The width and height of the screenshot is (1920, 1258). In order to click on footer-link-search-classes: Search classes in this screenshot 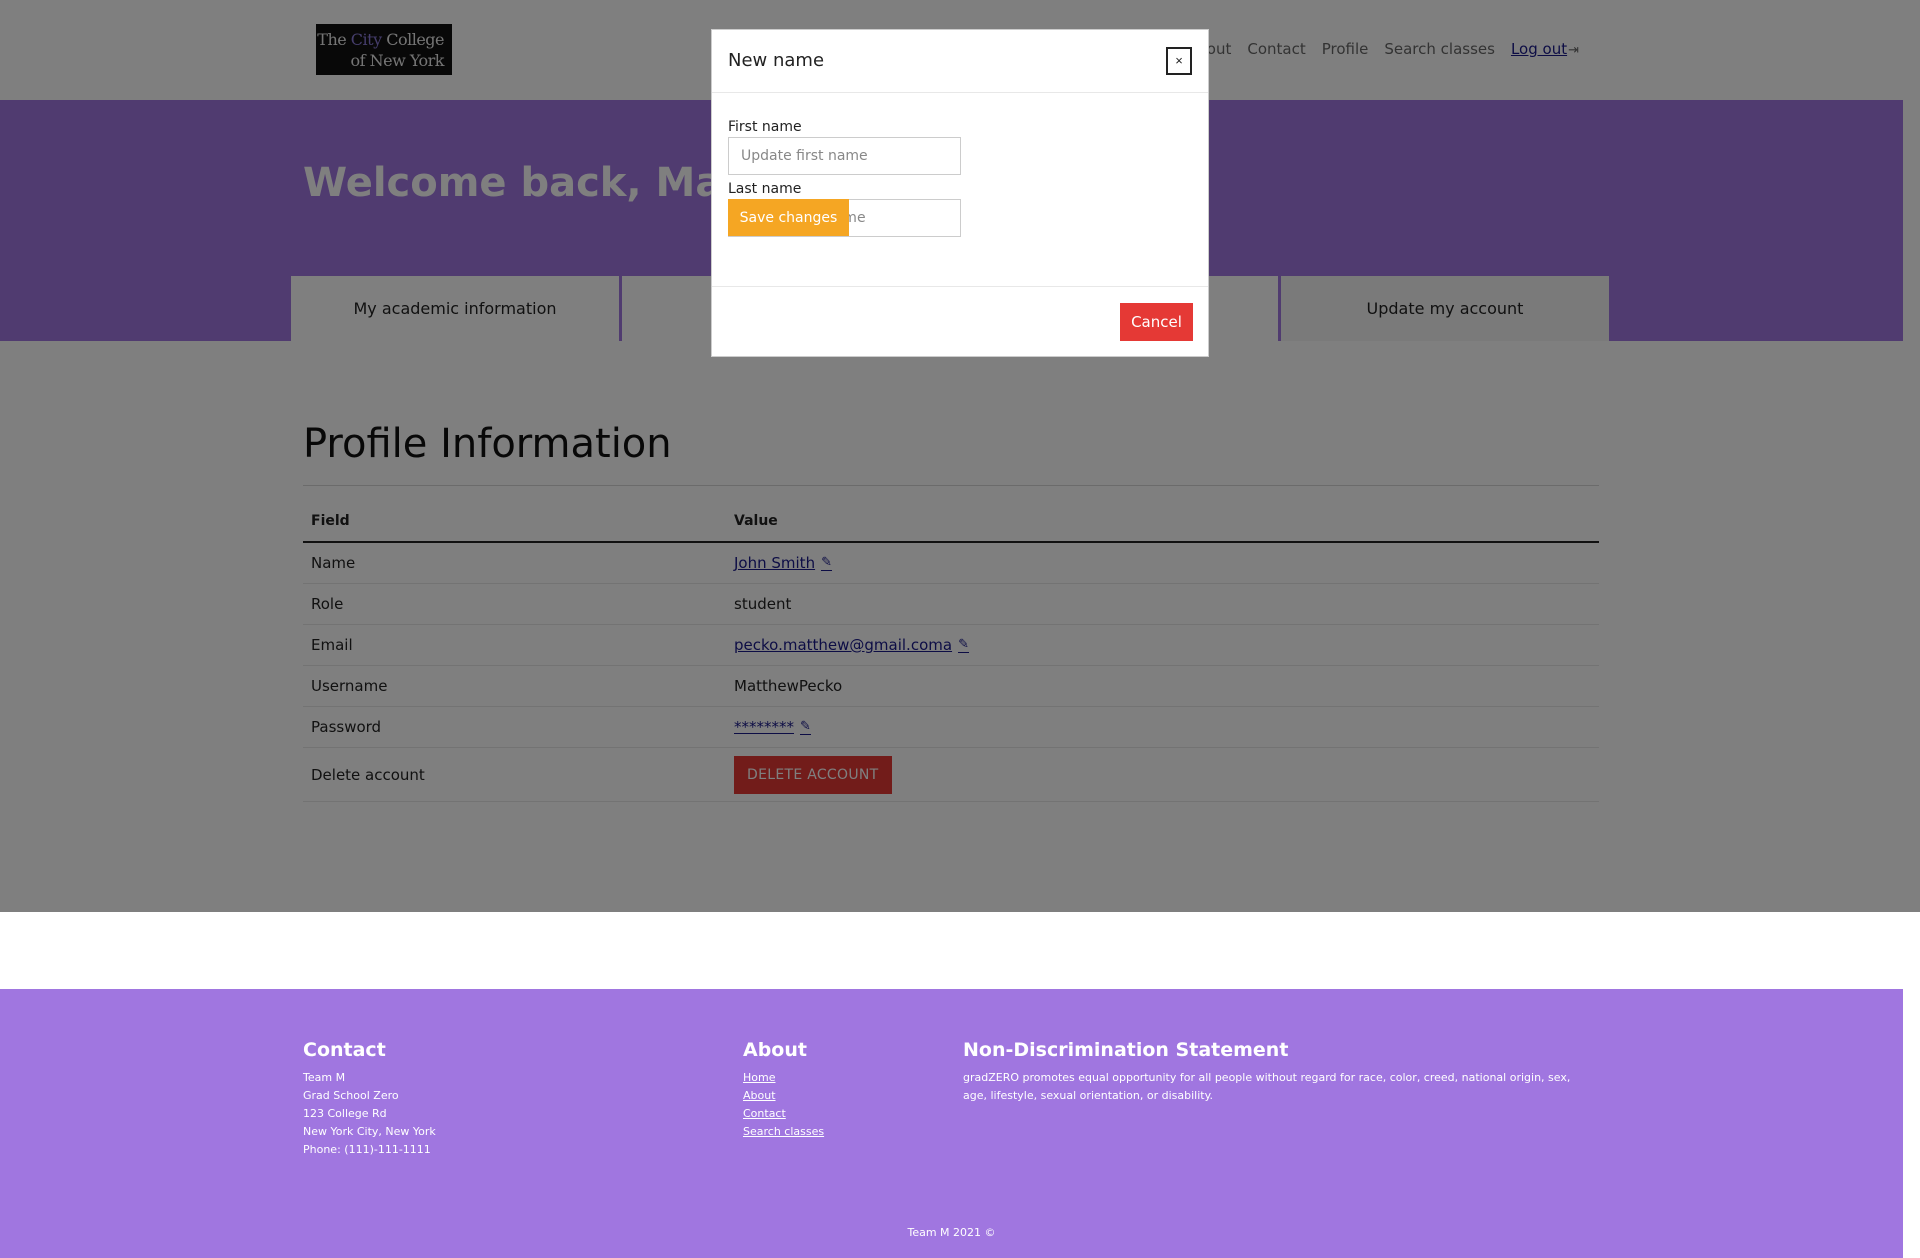, I will do `click(783, 1132)`.